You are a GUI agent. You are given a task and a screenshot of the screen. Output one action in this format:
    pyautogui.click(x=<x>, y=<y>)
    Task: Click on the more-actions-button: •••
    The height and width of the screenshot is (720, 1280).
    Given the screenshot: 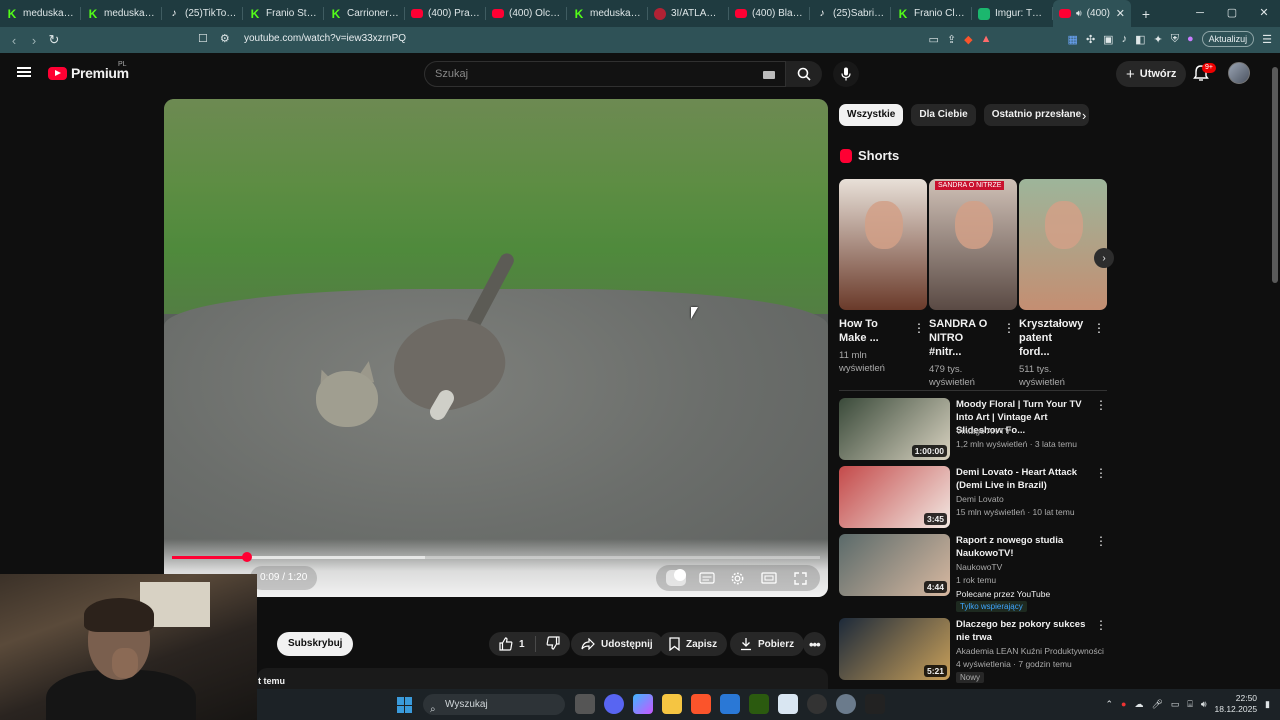 What is the action you would take?
    pyautogui.click(x=814, y=644)
    